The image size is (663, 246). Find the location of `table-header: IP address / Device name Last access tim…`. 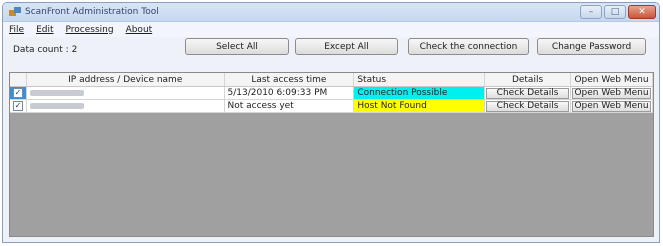

table-header: IP address / Device name Last access tim… is located at coordinates (331, 80).